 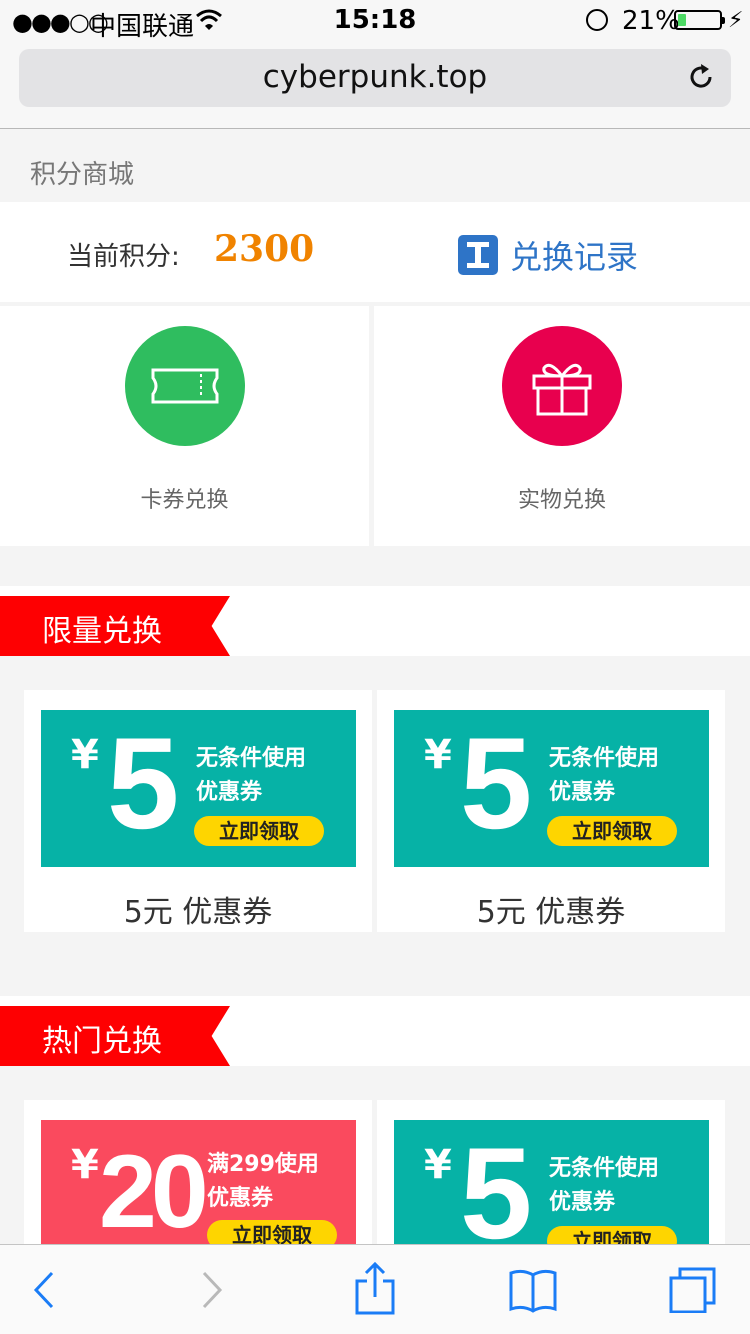 I want to click on section-header-hot: 热门兑换, so click(x=375, y=1031).